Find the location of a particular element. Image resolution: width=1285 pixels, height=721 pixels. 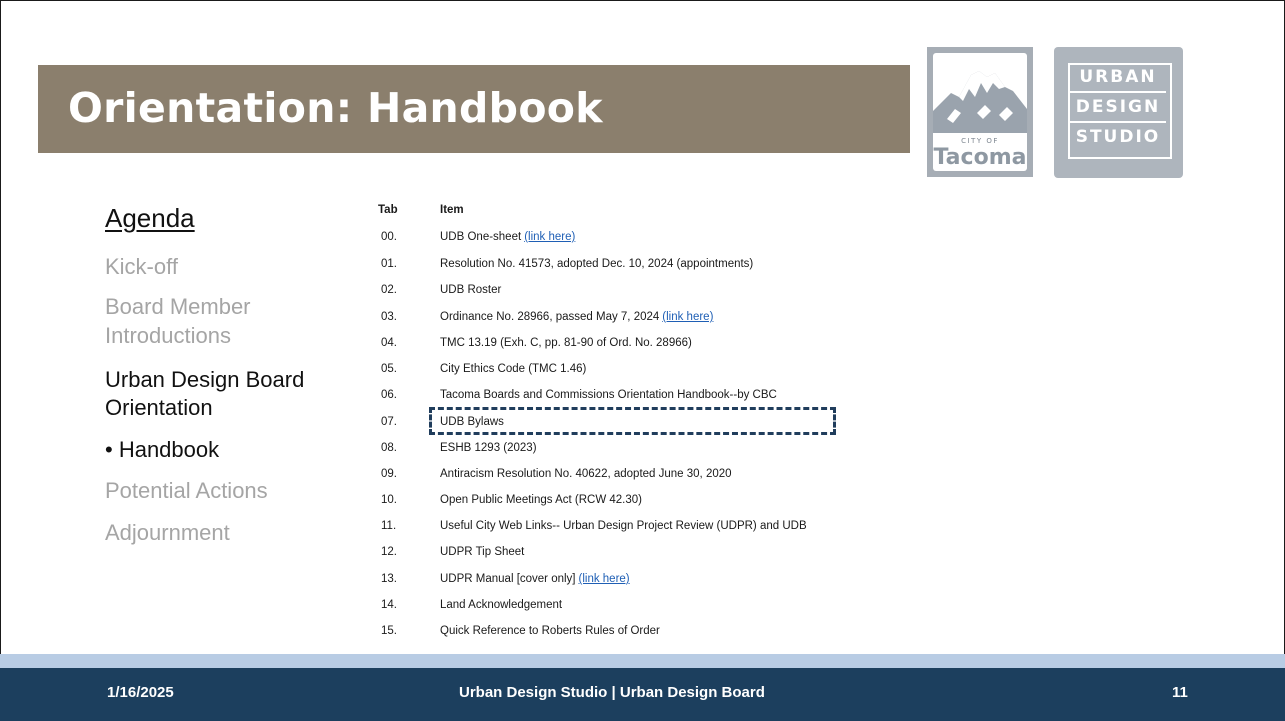

table-header-tab: Tab is located at coordinates (388, 210).